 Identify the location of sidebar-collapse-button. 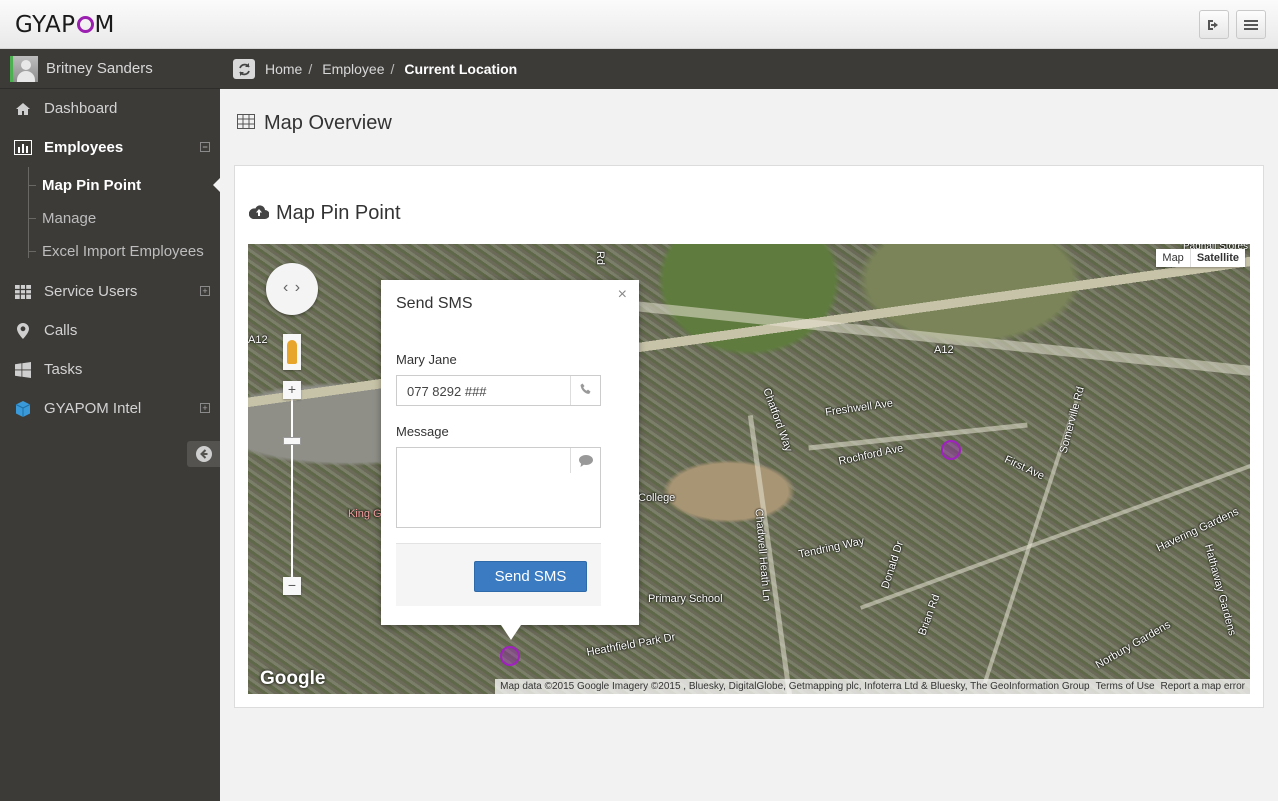
(203, 454).